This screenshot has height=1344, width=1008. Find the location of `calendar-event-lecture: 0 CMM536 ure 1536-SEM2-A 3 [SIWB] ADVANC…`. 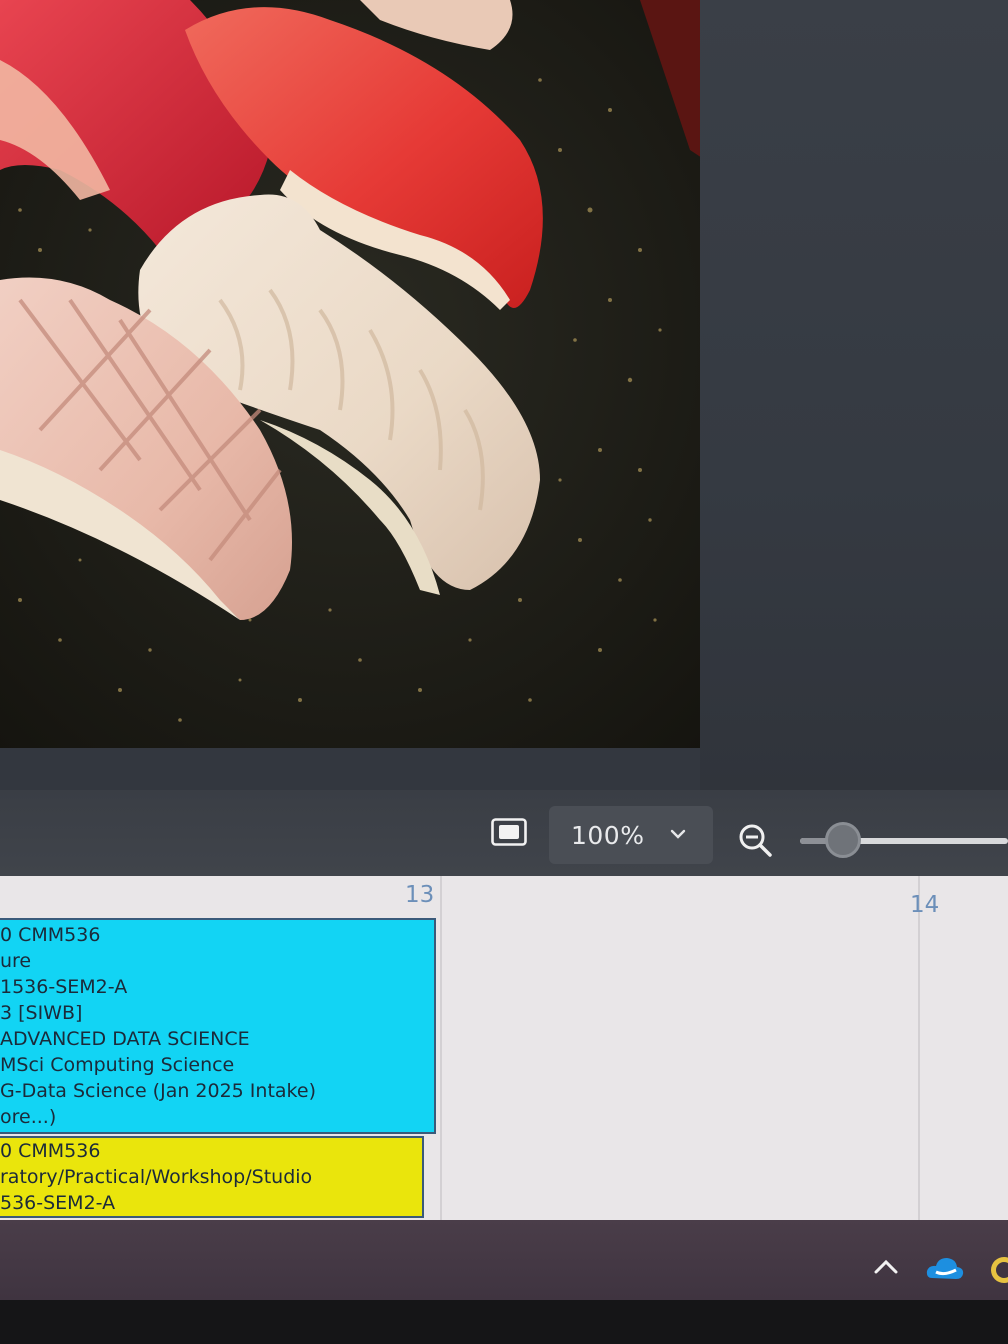

calendar-event-lecture: 0 CMM536 ure 1536-SEM2-A 3 [SIWB] ADVANC… is located at coordinates (218, 1026).